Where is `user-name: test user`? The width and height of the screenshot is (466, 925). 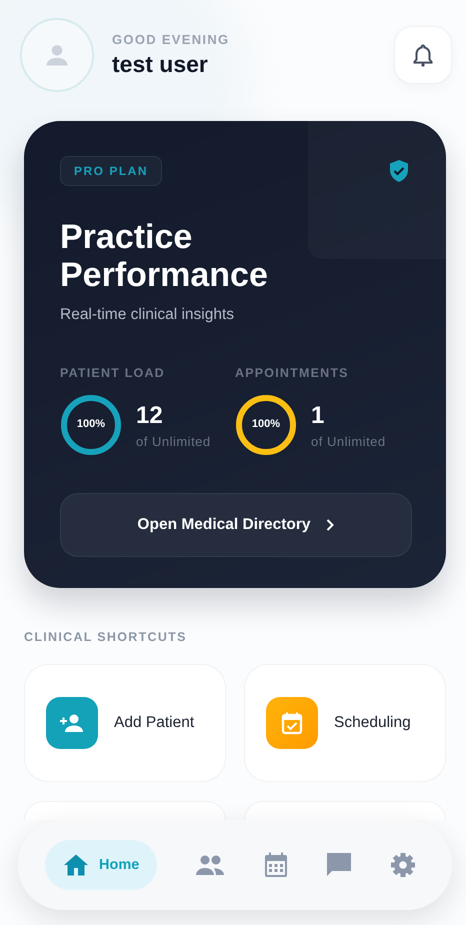 user-name: test user is located at coordinates (160, 64).